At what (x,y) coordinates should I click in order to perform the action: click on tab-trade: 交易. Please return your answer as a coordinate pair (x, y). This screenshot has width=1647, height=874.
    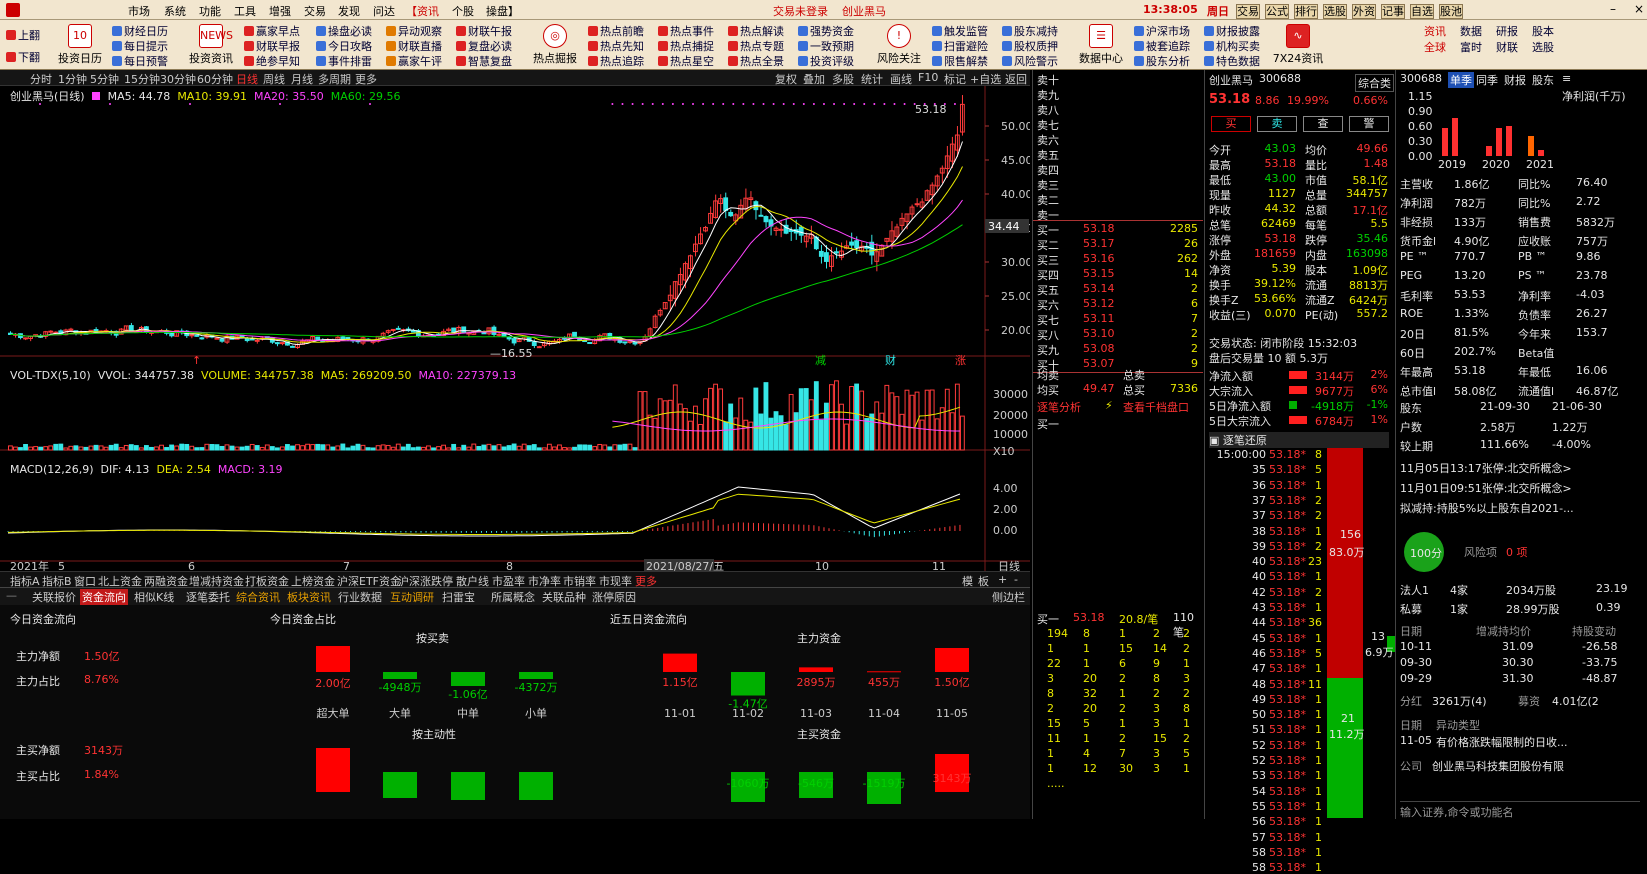
    Looking at the image, I should click on (1248, 11).